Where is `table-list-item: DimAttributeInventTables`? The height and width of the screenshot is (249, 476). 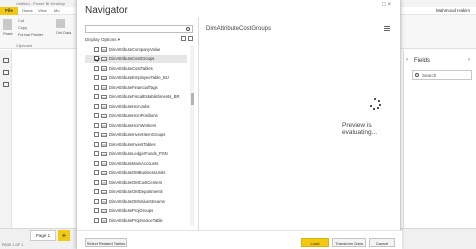
table-list-item: DimAttributeInventTables is located at coordinates (136, 144).